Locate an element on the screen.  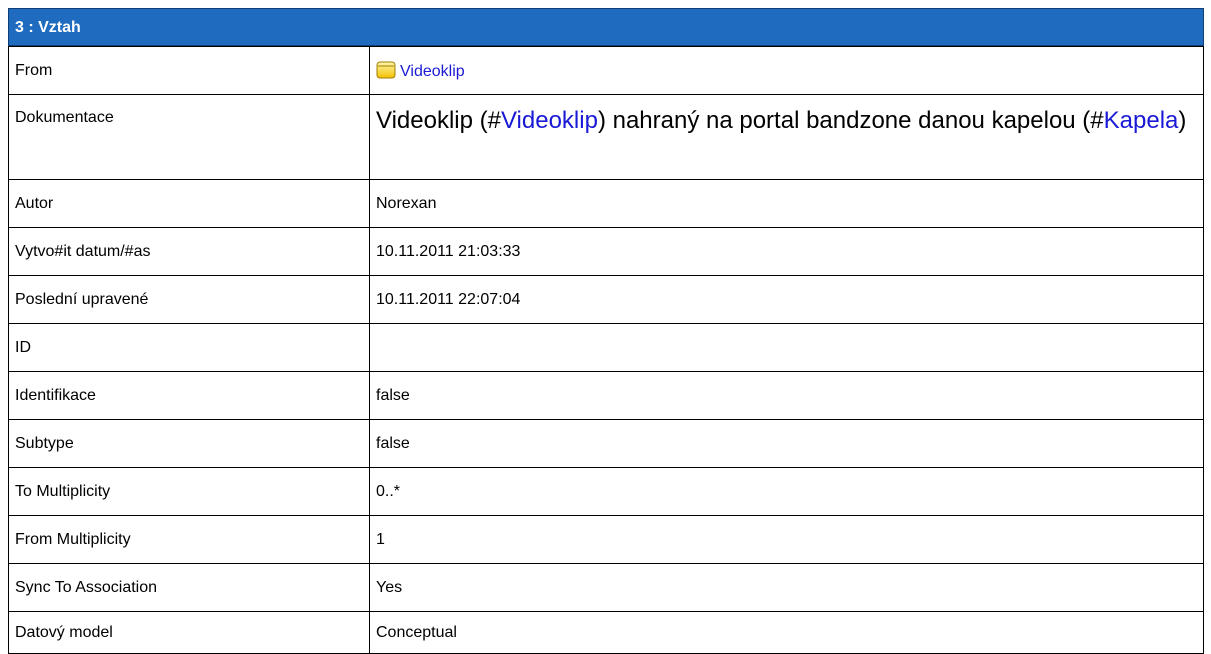
from-multiplicity-label: From Multiplicity is located at coordinates (189, 539).